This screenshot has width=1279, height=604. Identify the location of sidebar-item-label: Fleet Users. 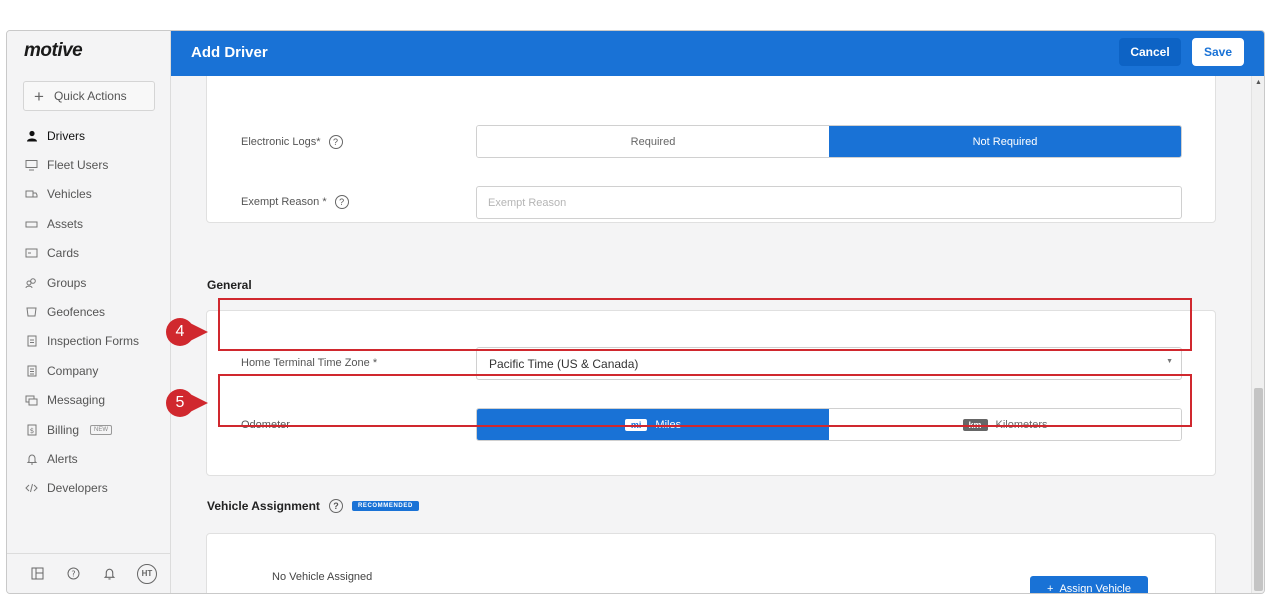
(78, 165).